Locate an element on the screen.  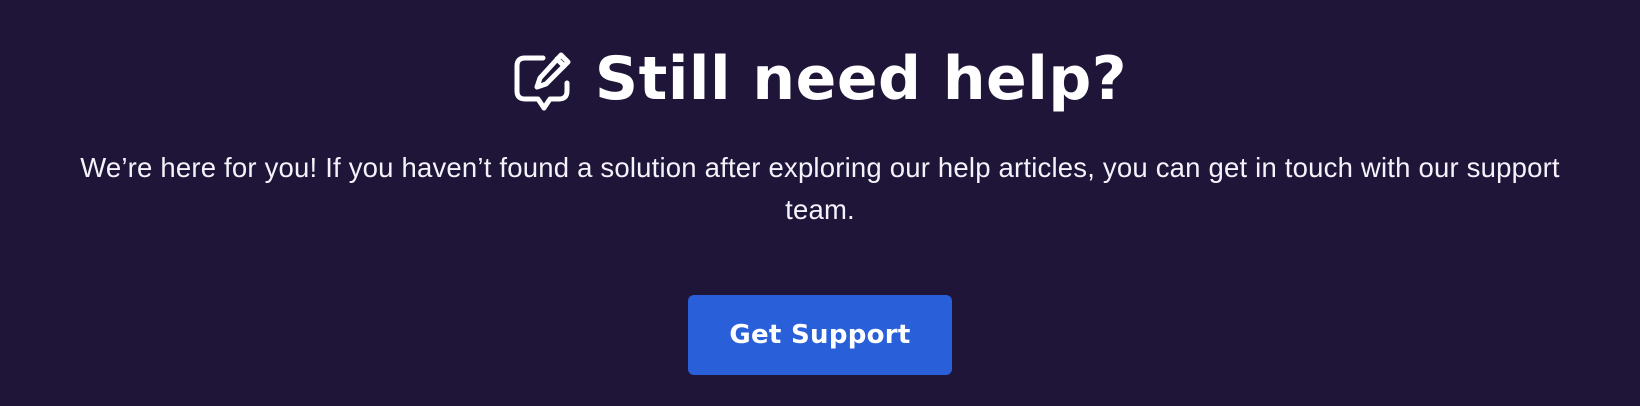
section-title: Still need help? is located at coordinates (861, 79).